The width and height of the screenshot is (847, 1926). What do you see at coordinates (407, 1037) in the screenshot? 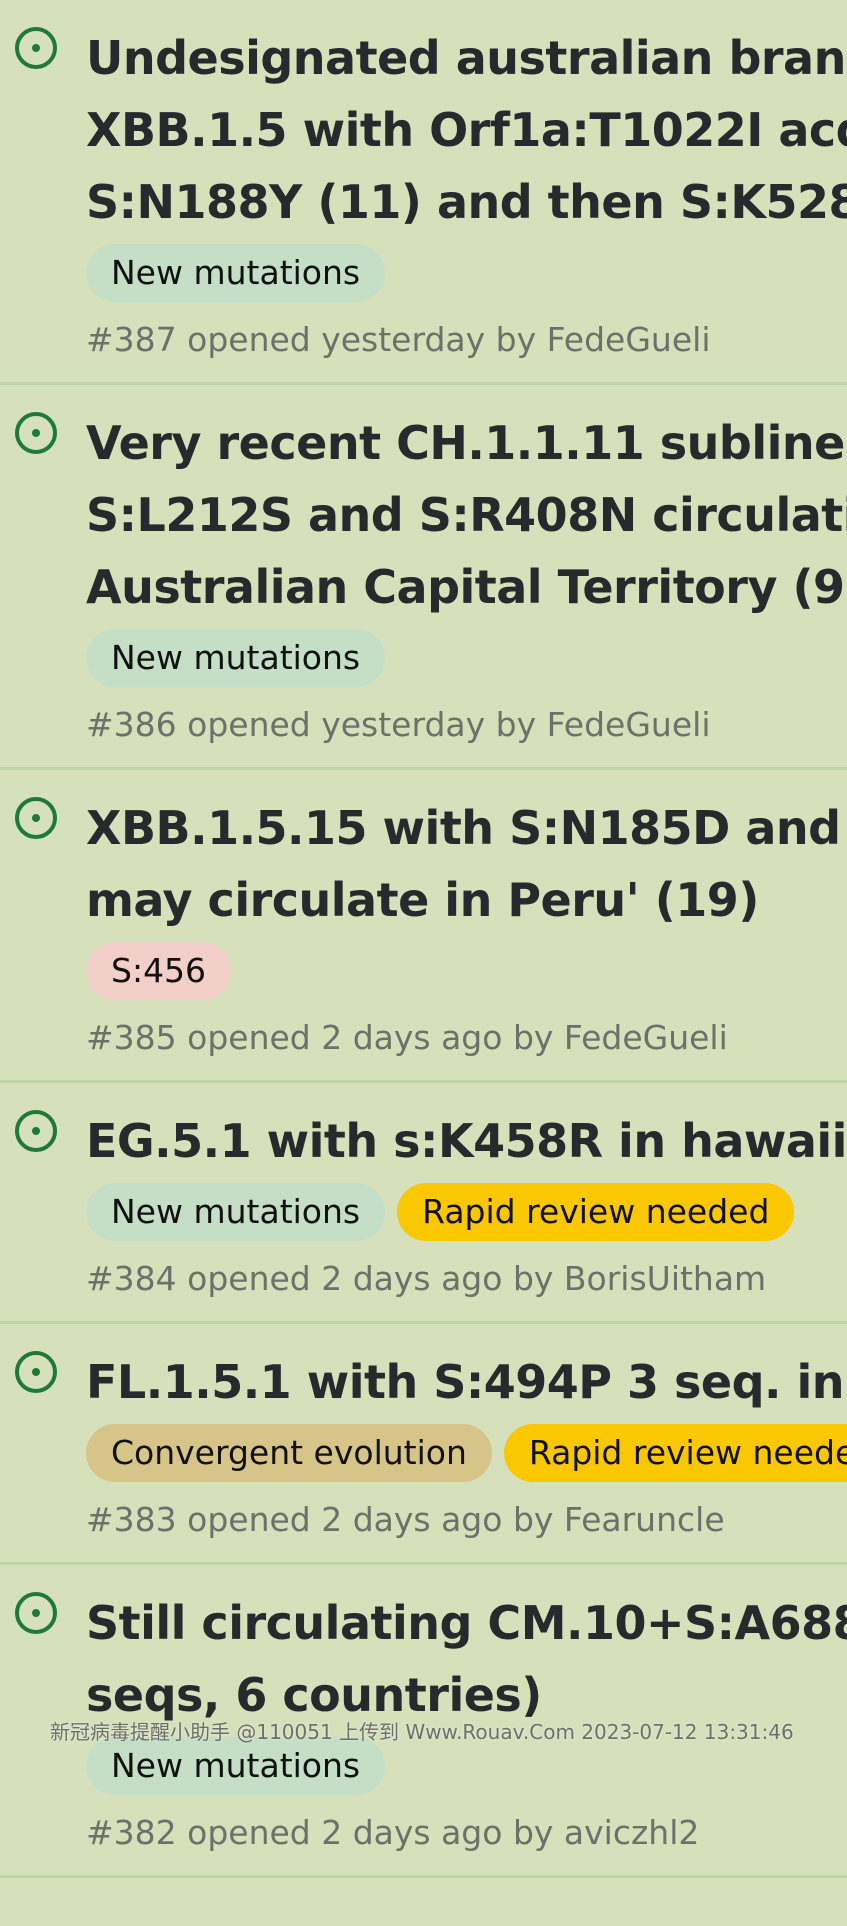
I see `issue-meta: #385 opened 2 days ago by FedeGueli` at bounding box center [407, 1037].